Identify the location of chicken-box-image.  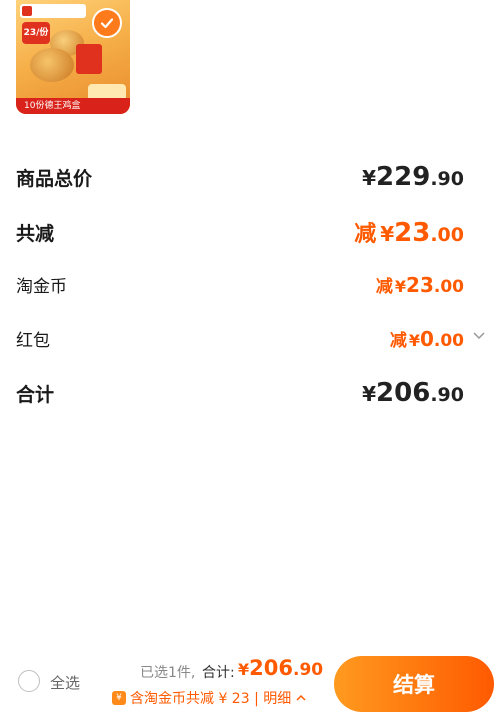
(89, 59).